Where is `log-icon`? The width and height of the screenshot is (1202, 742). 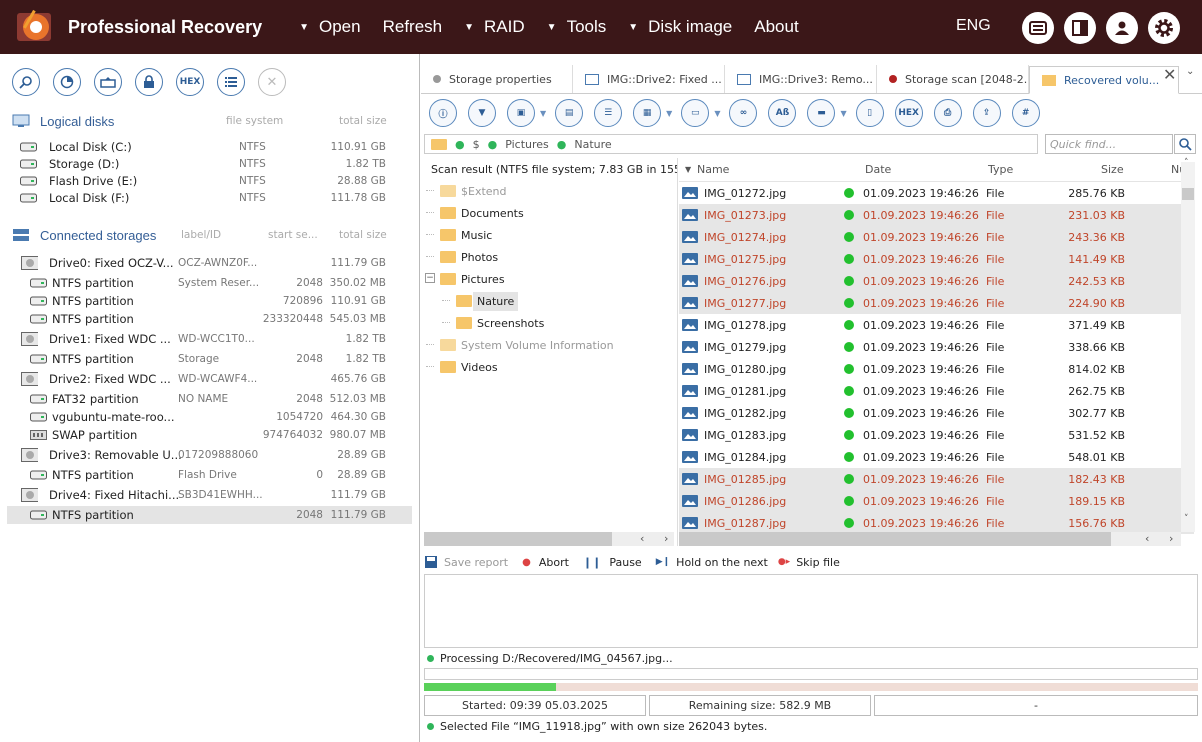 log-icon is located at coordinates (1038, 28).